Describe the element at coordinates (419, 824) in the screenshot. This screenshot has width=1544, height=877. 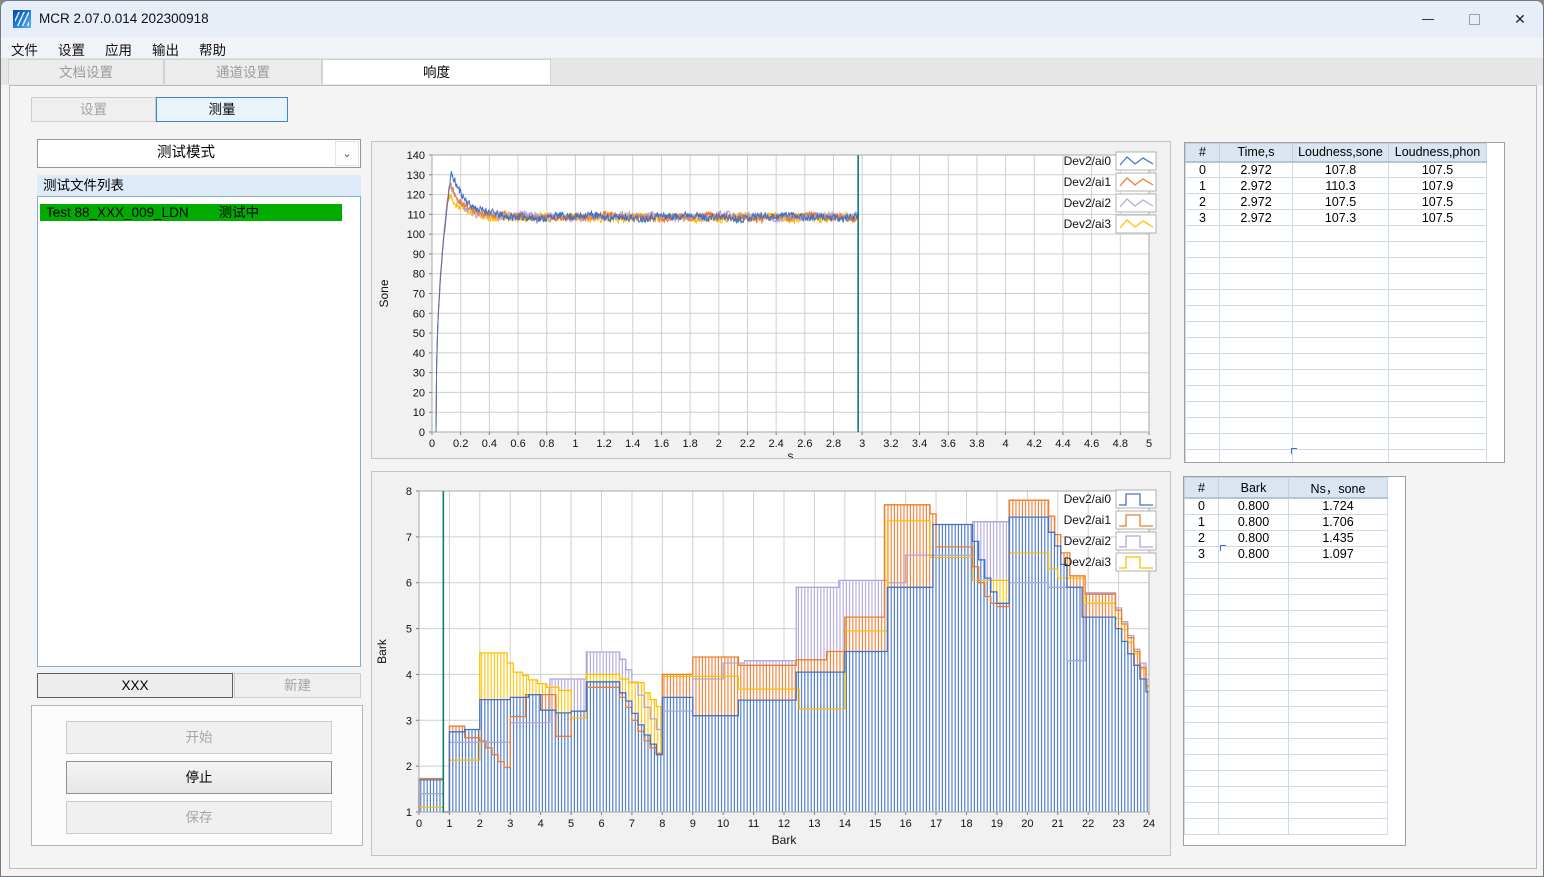
I see `x-tick-label: 0` at that location.